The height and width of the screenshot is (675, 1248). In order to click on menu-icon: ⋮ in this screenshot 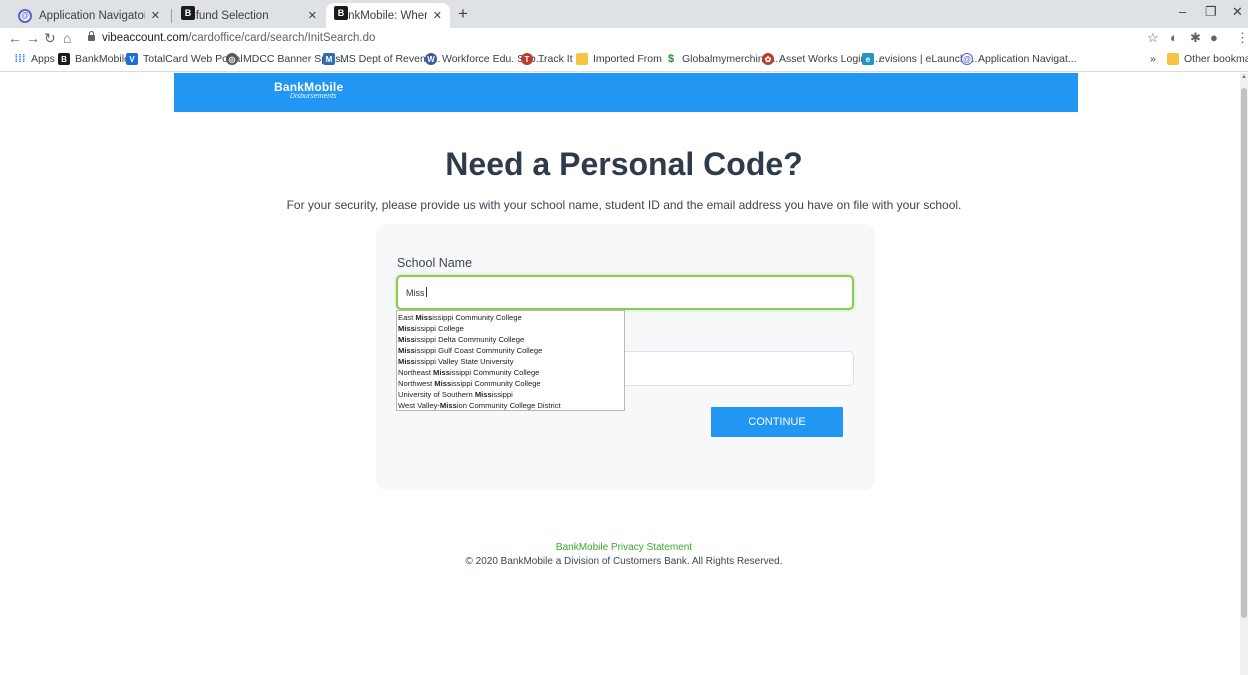, I will do `click(1242, 38)`.